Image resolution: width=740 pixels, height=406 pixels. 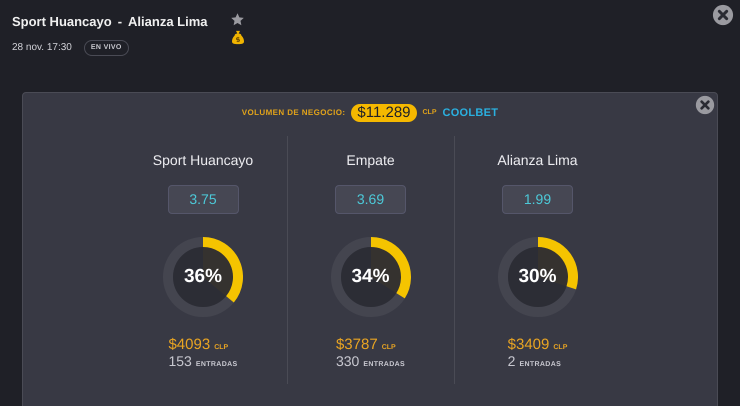 What do you see at coordinates (180, 361) in the screenshot?
I see `entries-count: 153` at bounding box center [180, 361].